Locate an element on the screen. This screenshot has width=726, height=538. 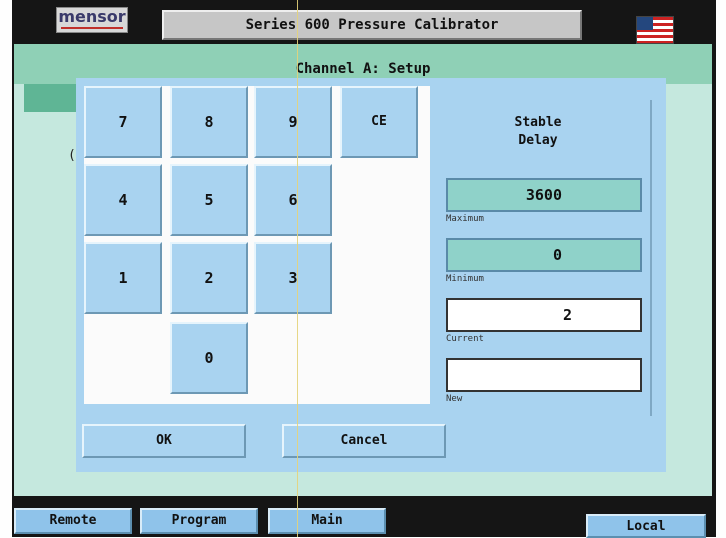
screen-glare-line is located at coordinates (297, 268).